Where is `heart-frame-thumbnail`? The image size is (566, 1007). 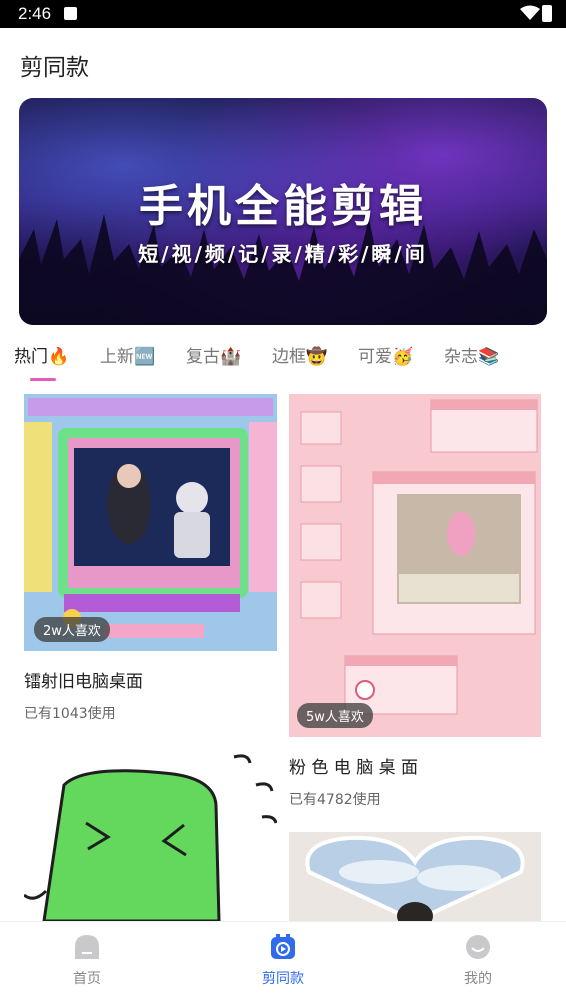
heart-frame-thumbnail is located at coordinates (415, 876).